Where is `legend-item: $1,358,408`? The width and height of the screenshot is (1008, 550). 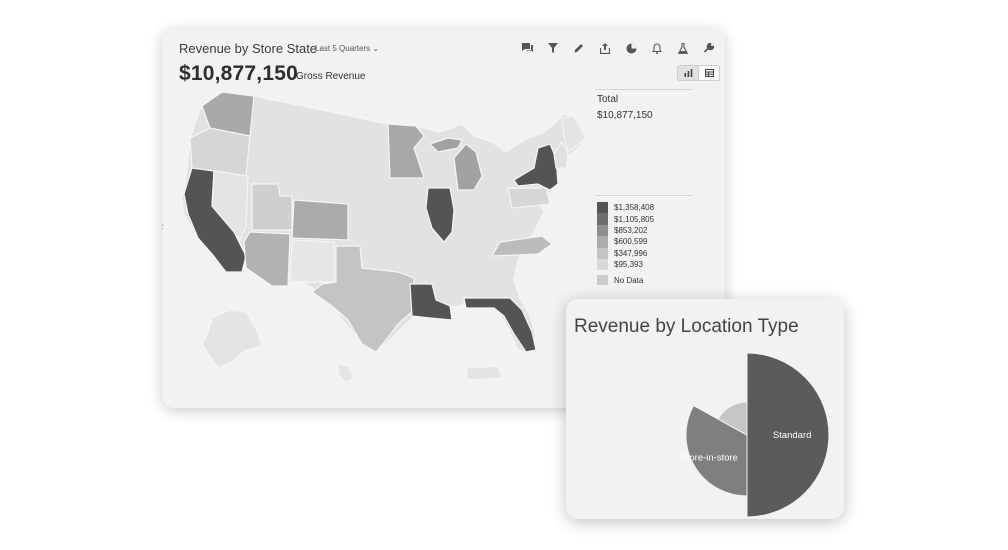 legend-item: $1,358,408 is located at coordinates (626, 208).